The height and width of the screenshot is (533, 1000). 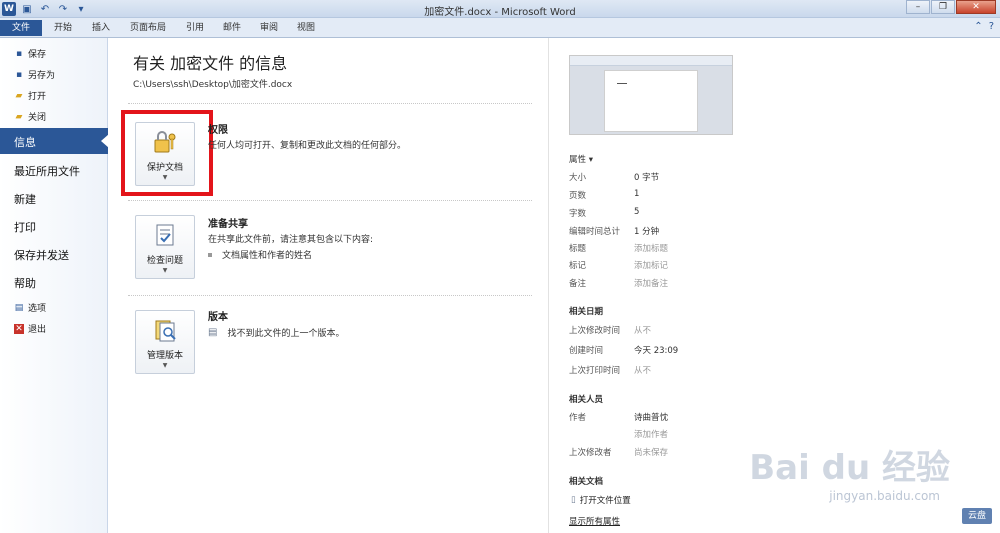 What do you see at coordinates (306, 28) in the screenshot?
I see `tab-view: 视图` at bounding box center [306, 28].